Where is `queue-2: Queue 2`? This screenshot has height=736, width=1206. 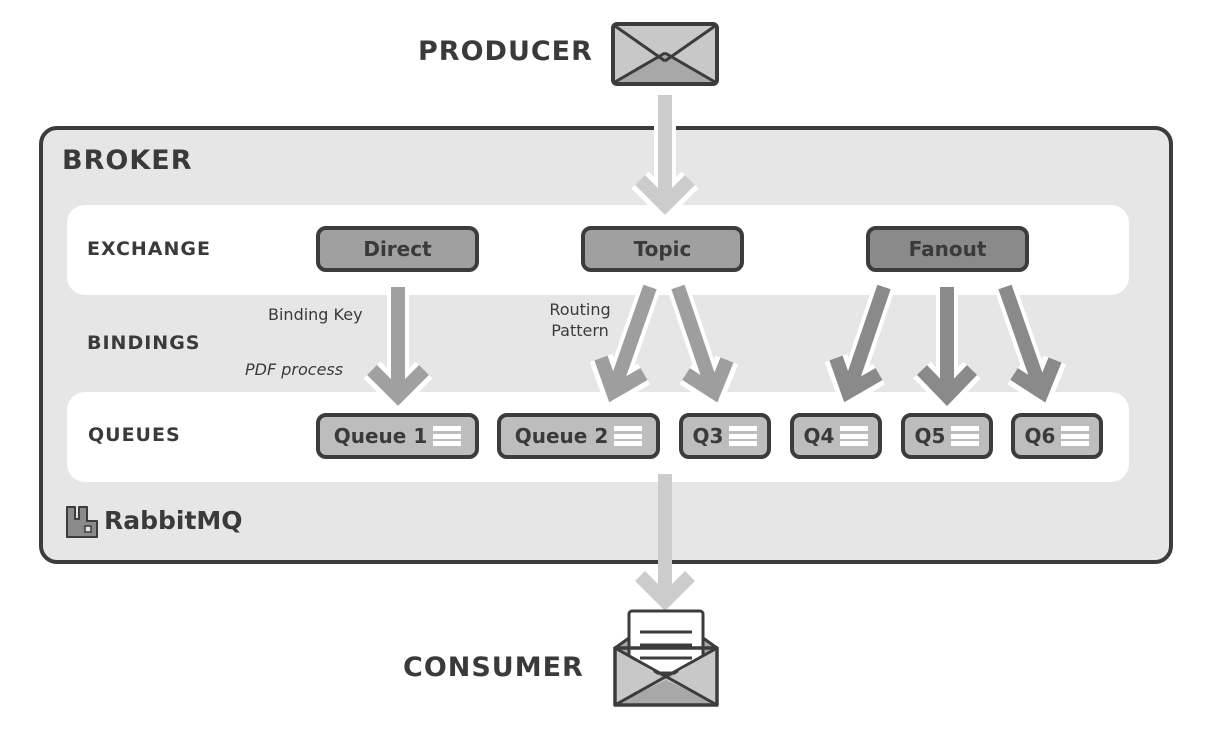
queue-2: Queue 2 is located at coordinates (578, 436).